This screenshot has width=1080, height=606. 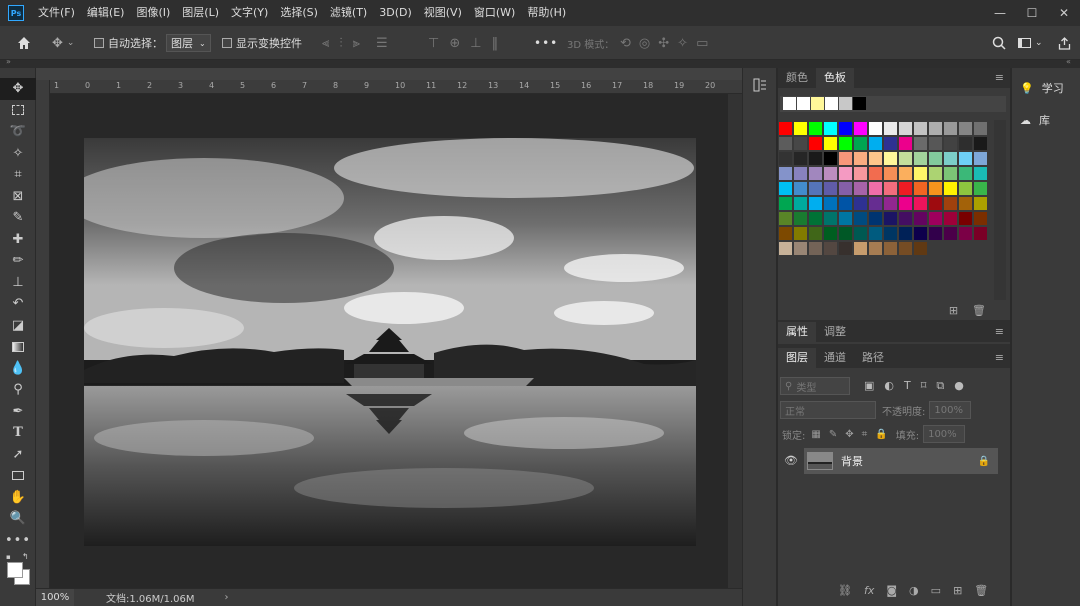 What do you see at coordinates (106, 13) in the screenshot?
I see `menu-edit: 编辑(E)` at bounding box center [106, 13].